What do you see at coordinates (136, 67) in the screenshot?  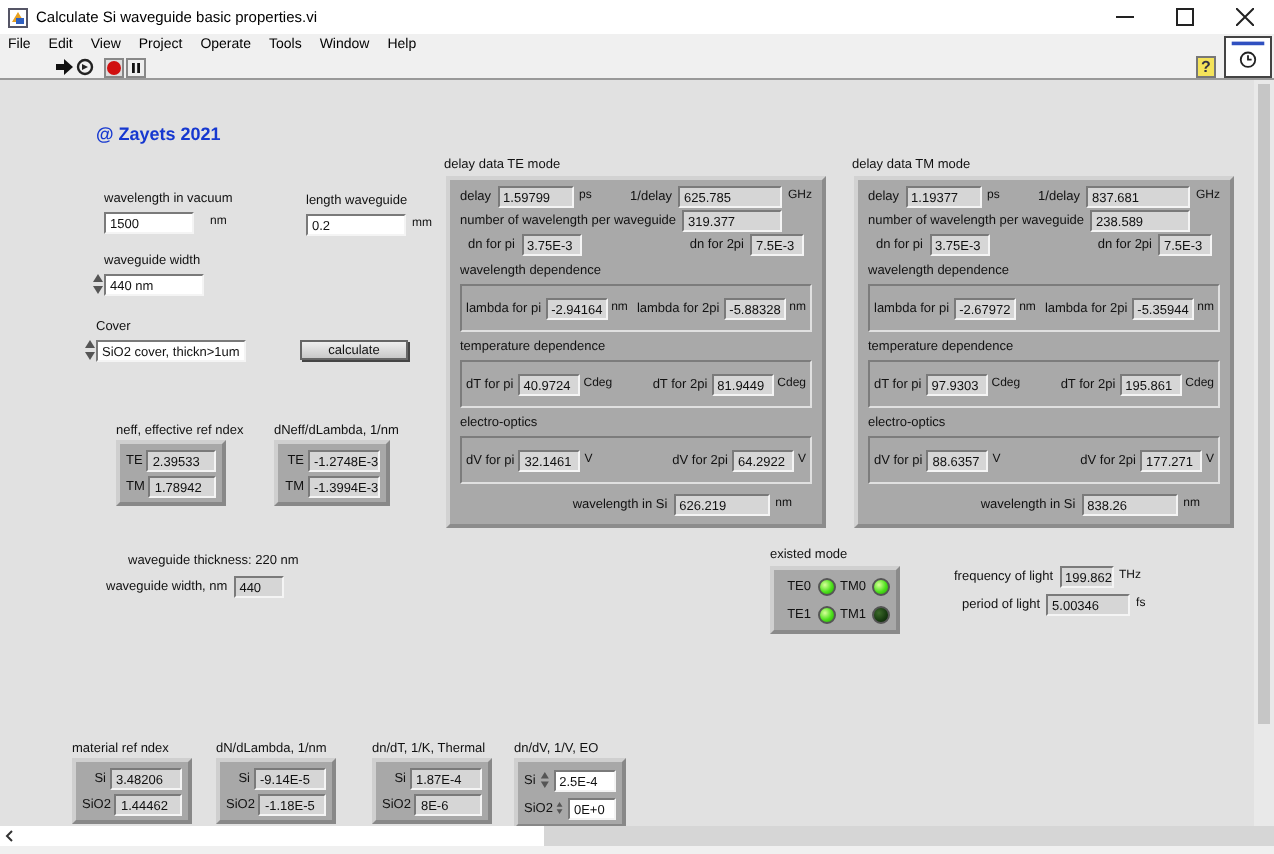 I see `pause-icon` at bounding box center [136, 67].